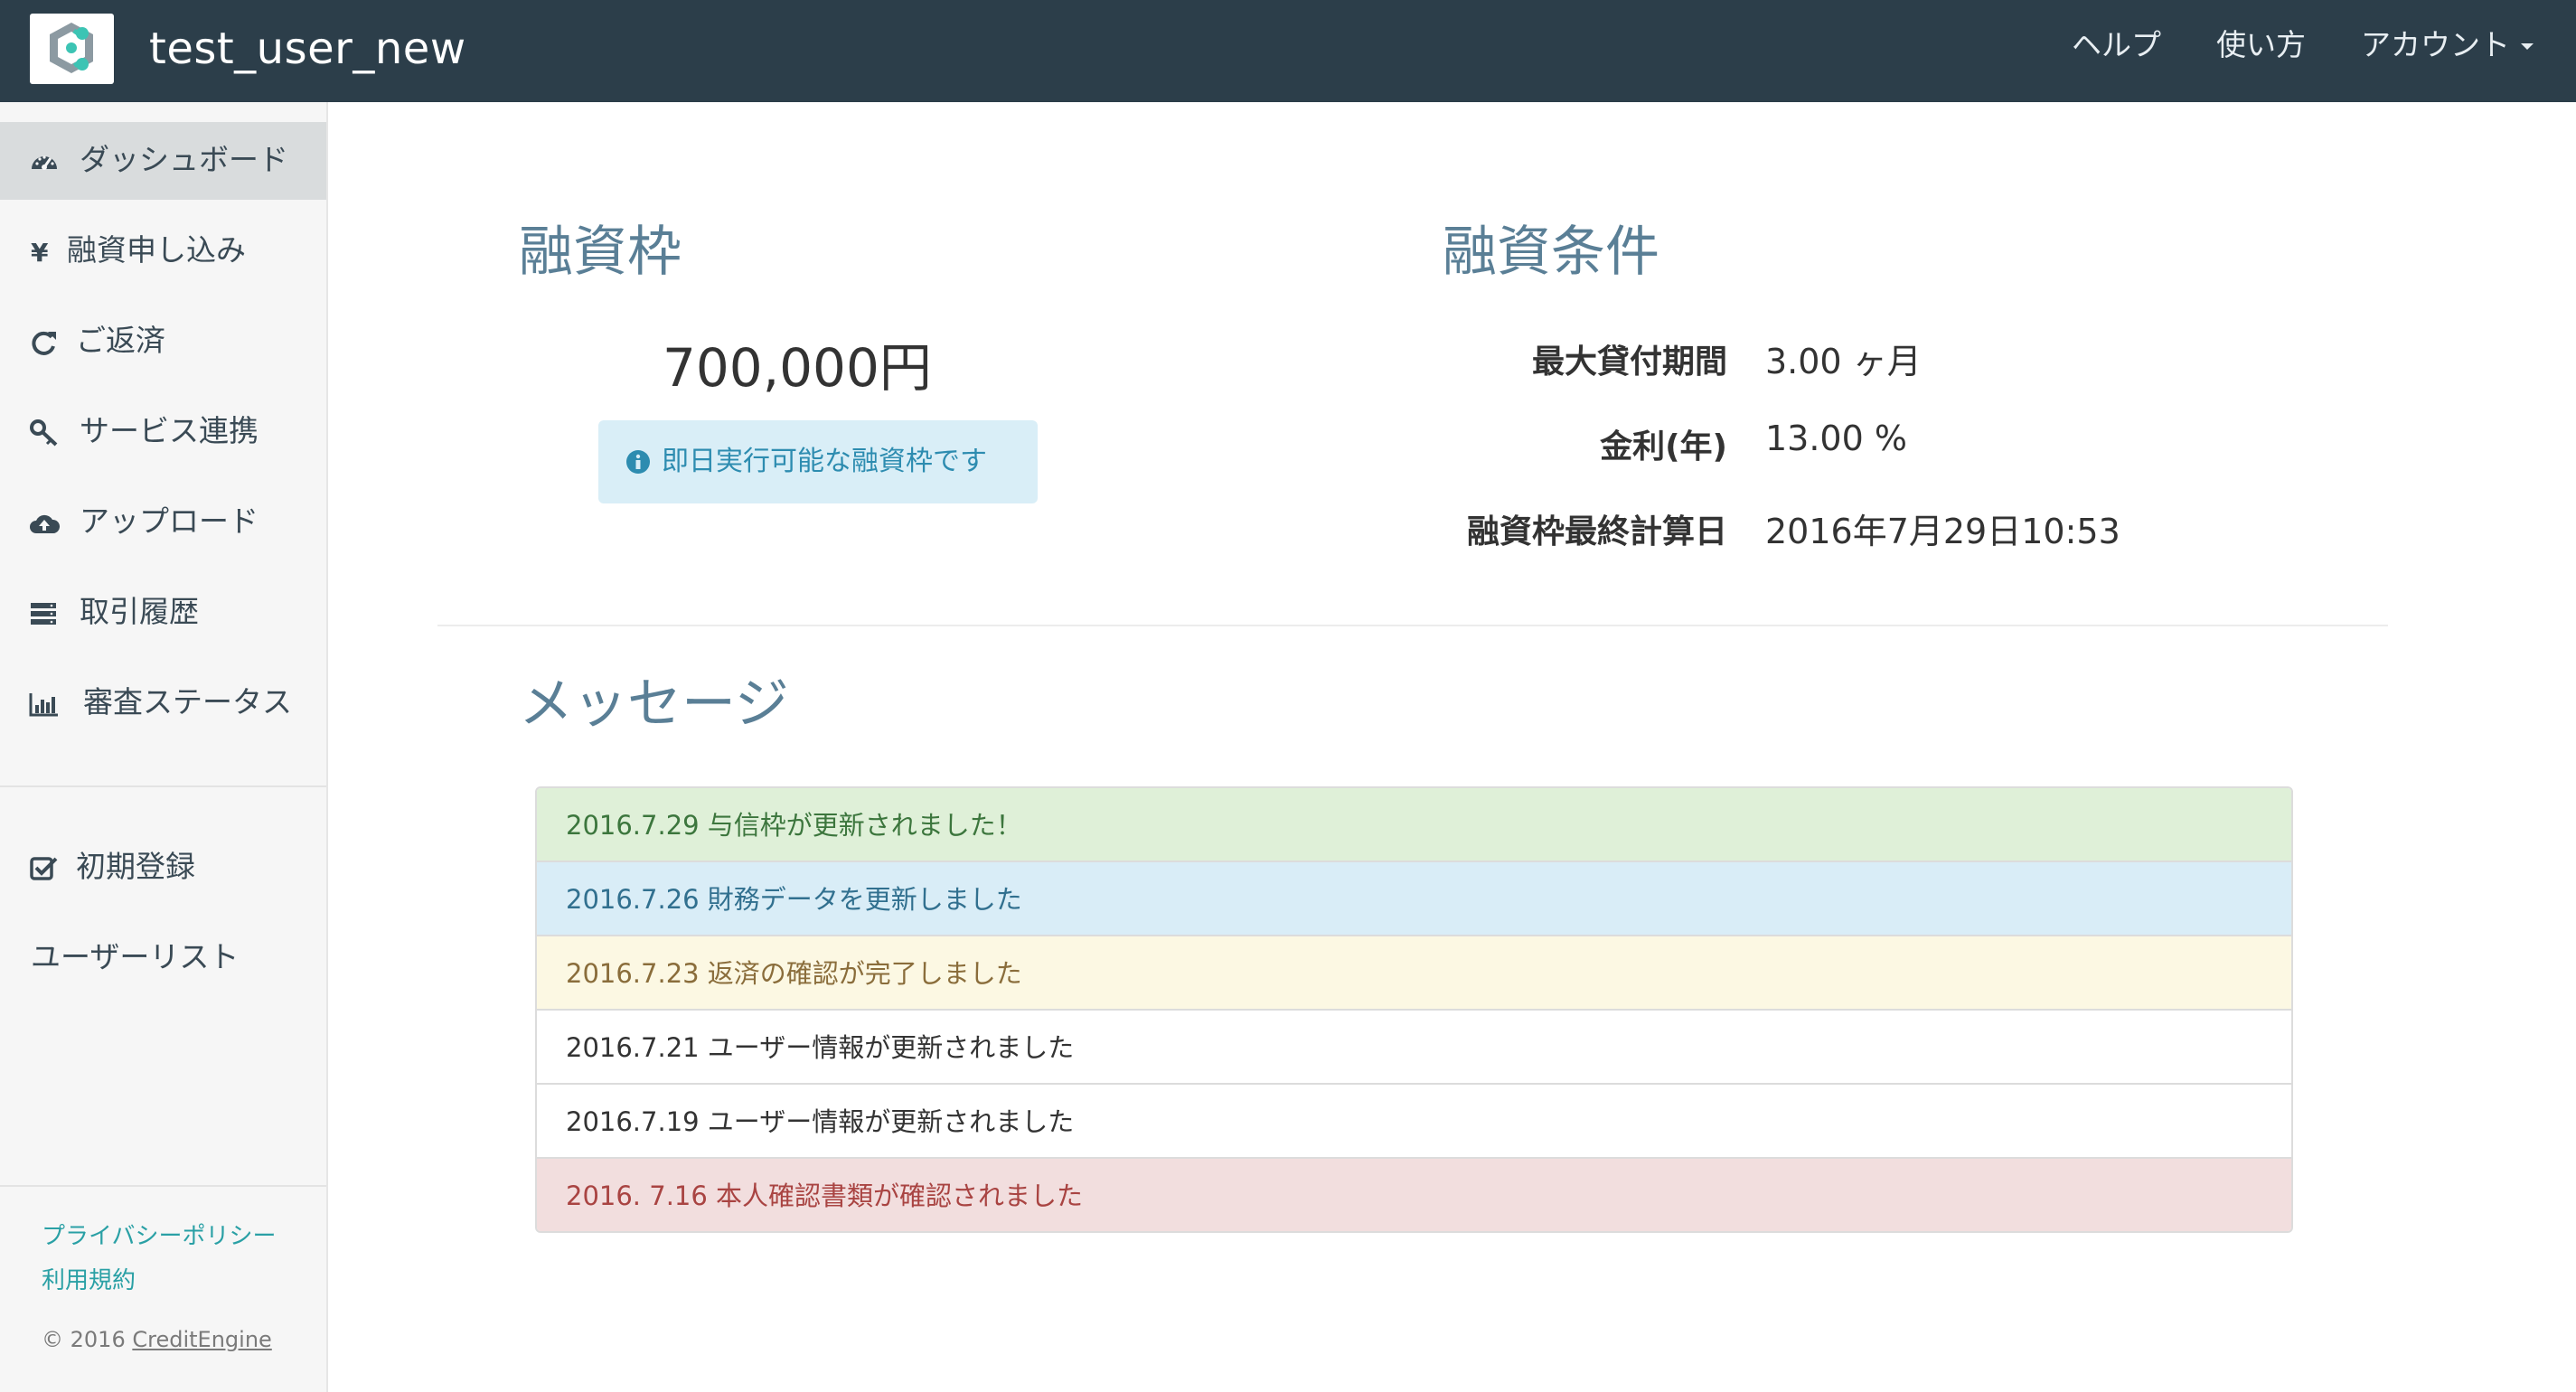 This screenshot has height=1392, width=2576. What do you see at coordinates (1551, 252) in the screenshot?
I see `loan-terms-title: 融資条件` at bounding box center [1551, 252].